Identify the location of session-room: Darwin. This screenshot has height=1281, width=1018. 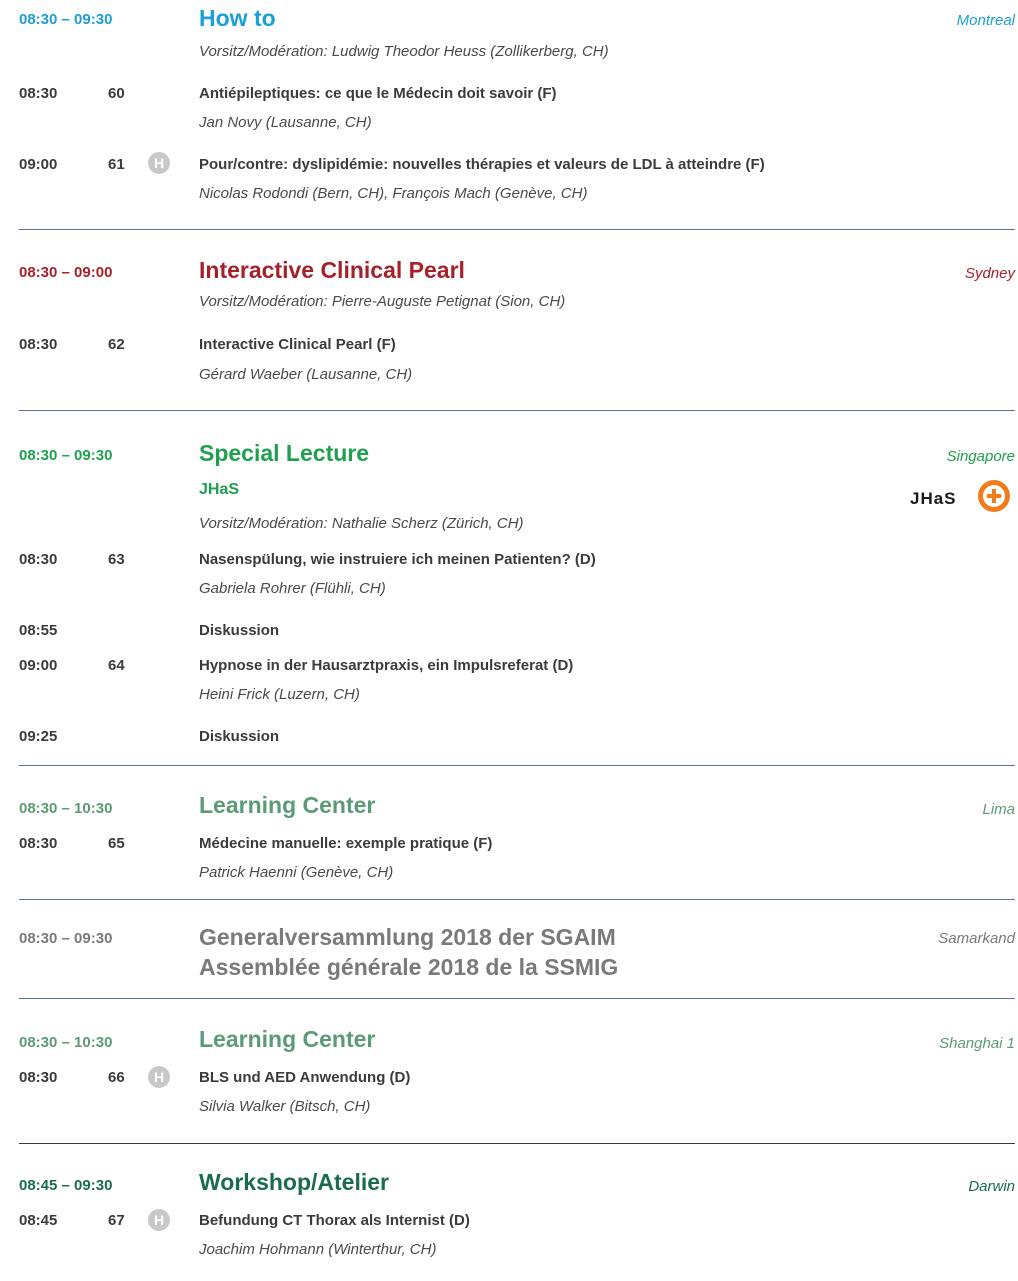
(991, 1186).